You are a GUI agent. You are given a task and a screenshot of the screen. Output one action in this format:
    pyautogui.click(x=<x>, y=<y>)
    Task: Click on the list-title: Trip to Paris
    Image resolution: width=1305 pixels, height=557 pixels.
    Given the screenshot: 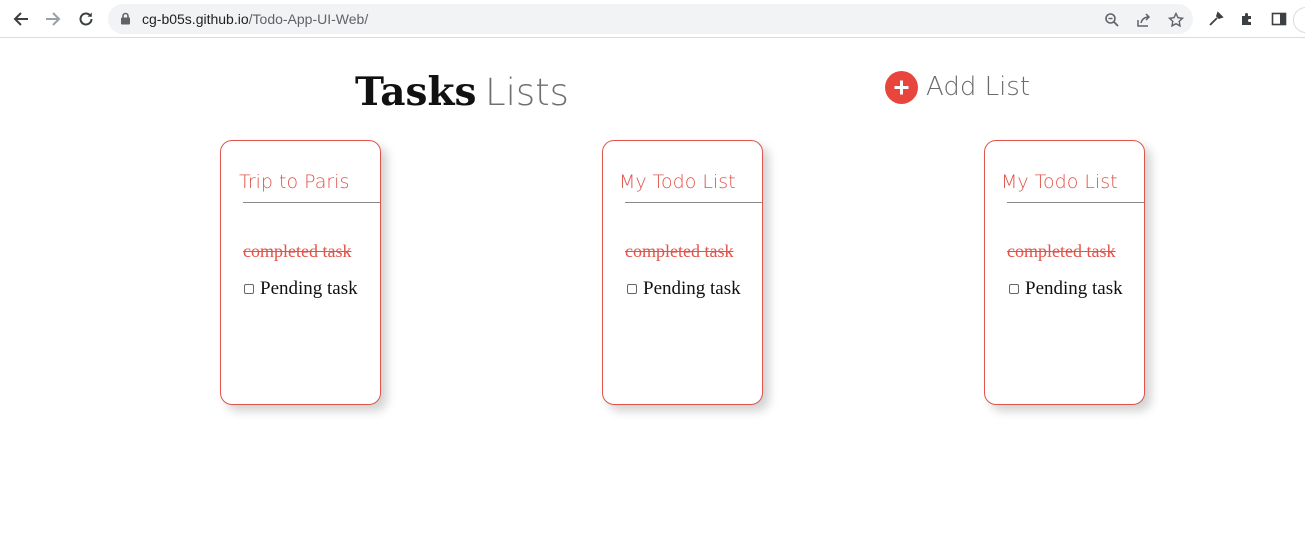 What is the action you would take?
    pyautogui.click(x=294, y=182)
    